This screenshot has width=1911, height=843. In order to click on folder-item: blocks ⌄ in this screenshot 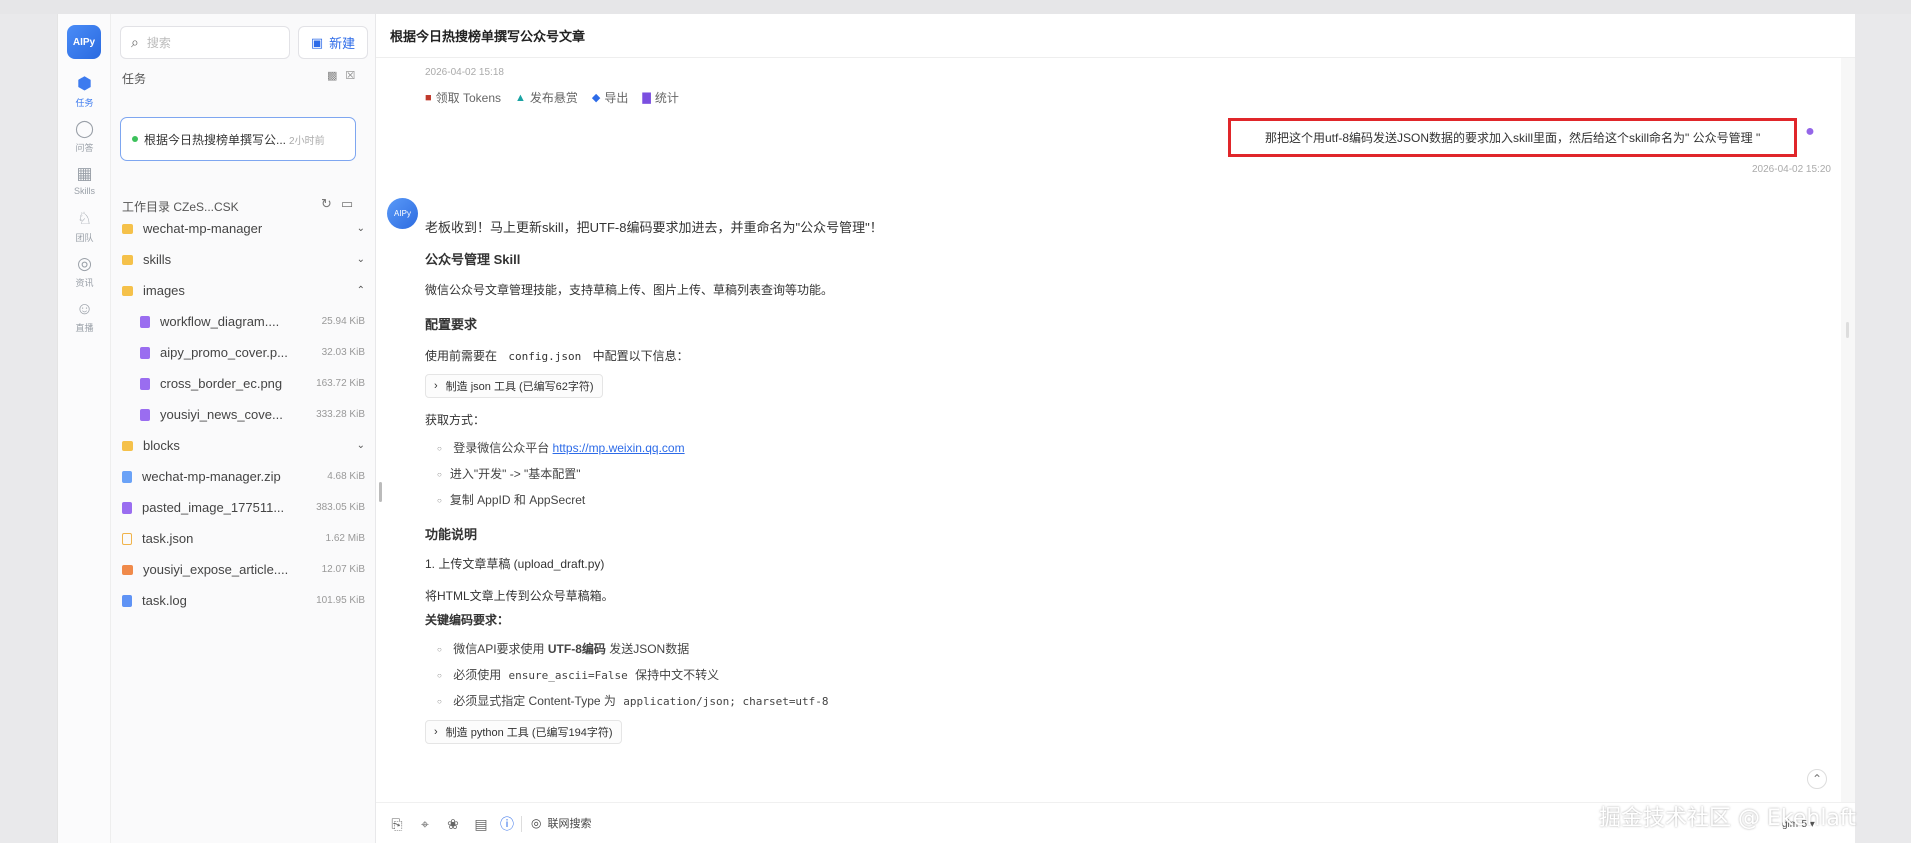, I will do `click(243, 445)`.